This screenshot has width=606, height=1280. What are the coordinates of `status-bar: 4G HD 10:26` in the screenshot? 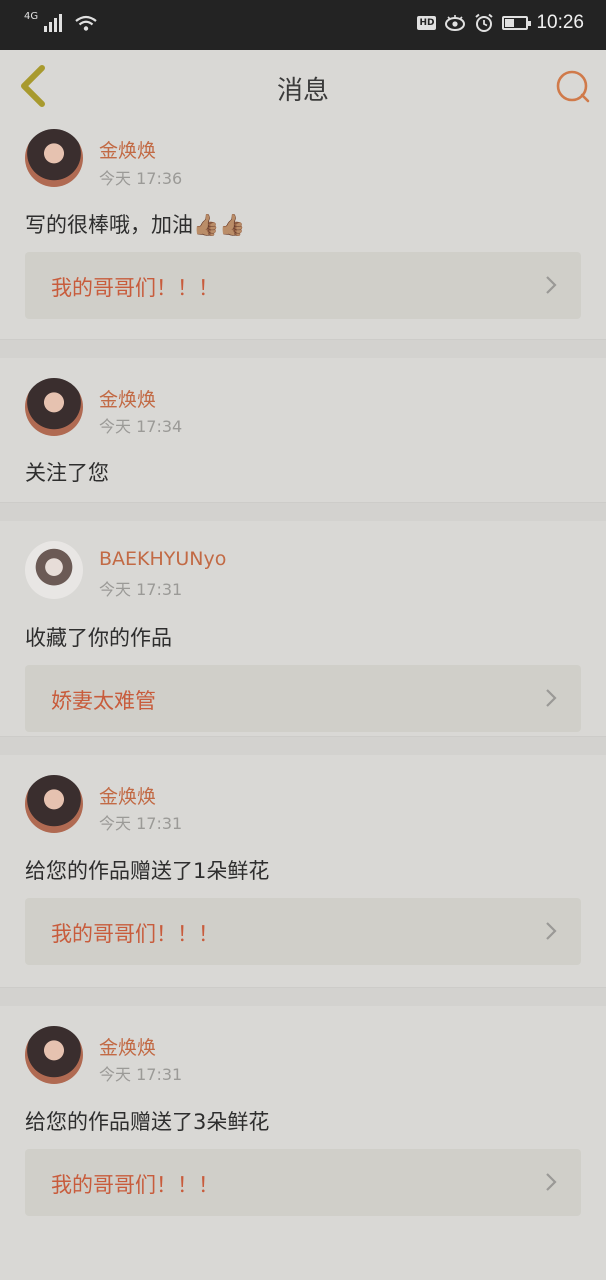 It's located at (303, 25).